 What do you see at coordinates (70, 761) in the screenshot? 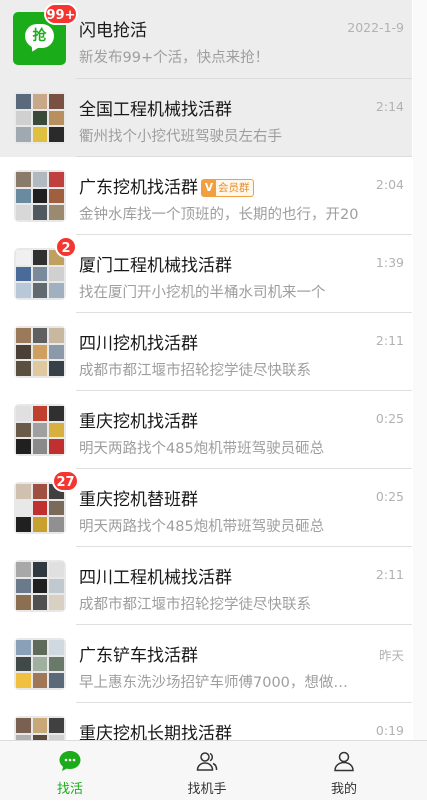
I see `chat-bubble-icon` at bounding box center [70, 761].